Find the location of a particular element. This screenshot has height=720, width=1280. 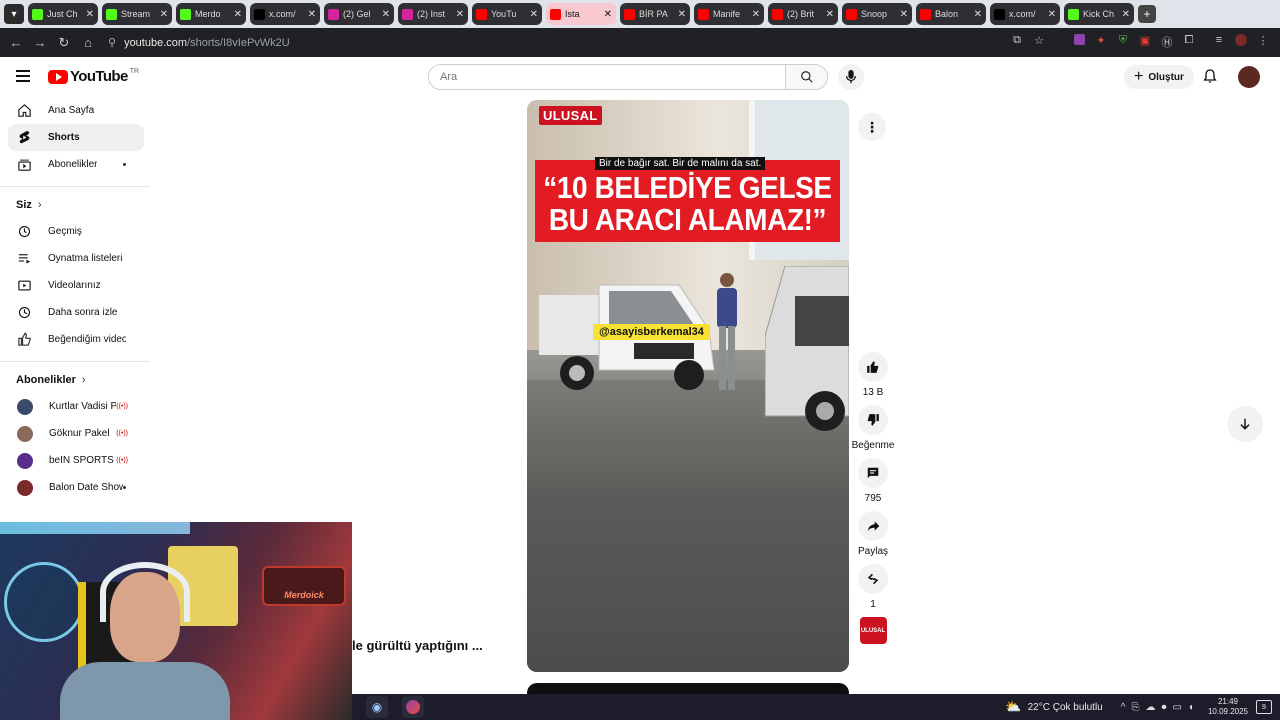

new-tab-button: + is located at coordinates (1147, 14).